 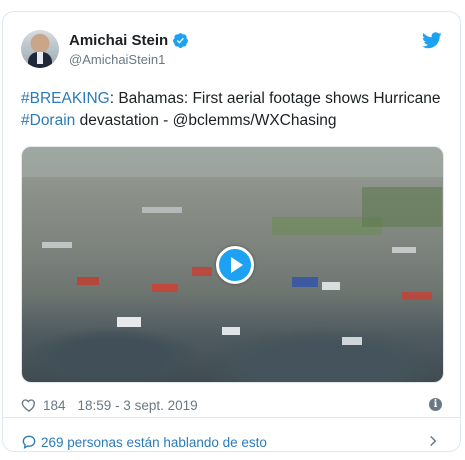 What do you see at coordinates (435, 404) in the screenshot?
I see `info-icon: i` at bounding box center [435, 404].